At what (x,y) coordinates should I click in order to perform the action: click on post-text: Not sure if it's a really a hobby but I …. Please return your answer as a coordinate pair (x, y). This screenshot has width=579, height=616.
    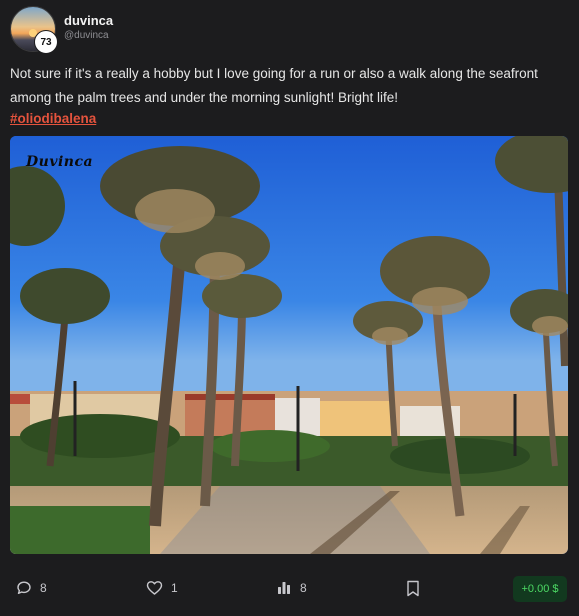
    Looking at the image, I should click on (274, 85).